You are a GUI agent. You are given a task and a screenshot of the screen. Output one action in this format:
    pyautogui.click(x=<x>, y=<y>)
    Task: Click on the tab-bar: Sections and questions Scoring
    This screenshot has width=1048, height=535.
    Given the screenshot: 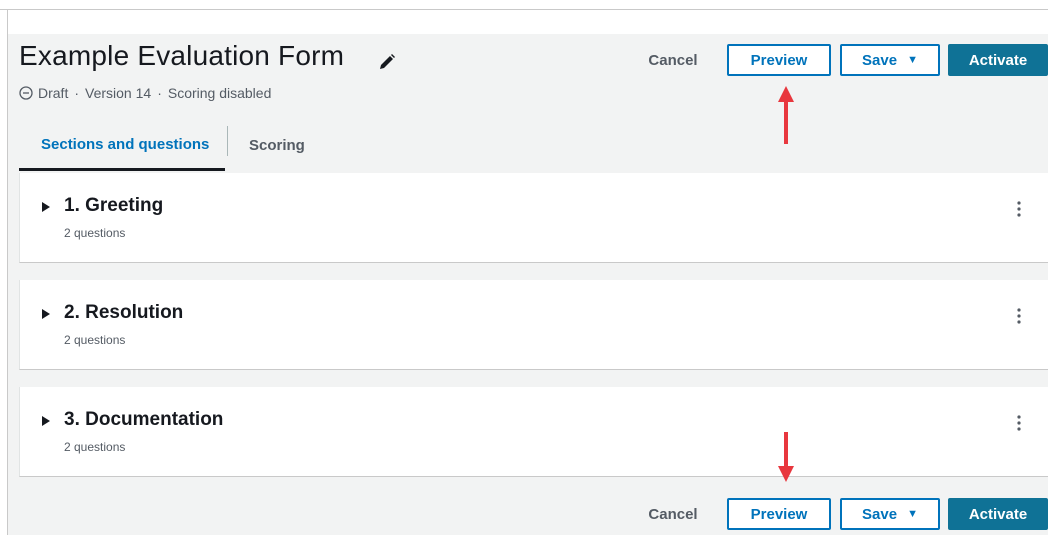 What is the action you would take?
    pyautogui.click(x=533, y=145)
    